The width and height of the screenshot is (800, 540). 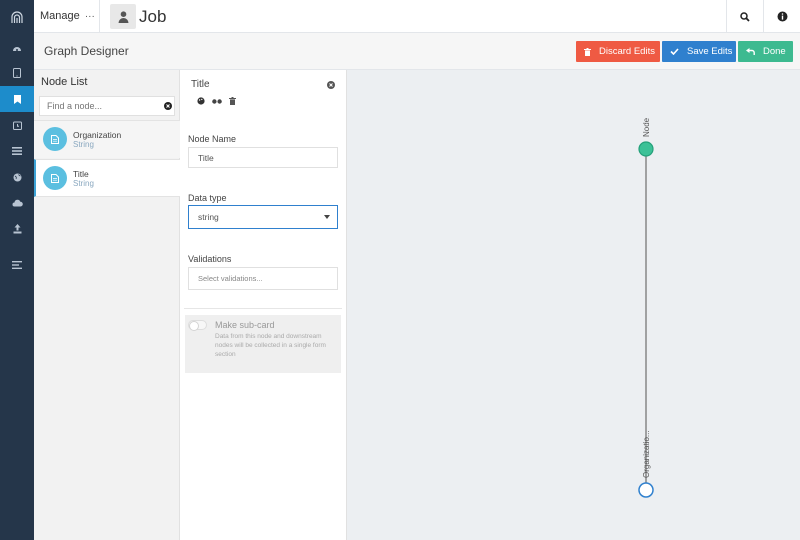 What do you see at coordinates (86, 51) in the screenshot?
I see `section-title: Graph Designer` at bounding box center [86, 51].